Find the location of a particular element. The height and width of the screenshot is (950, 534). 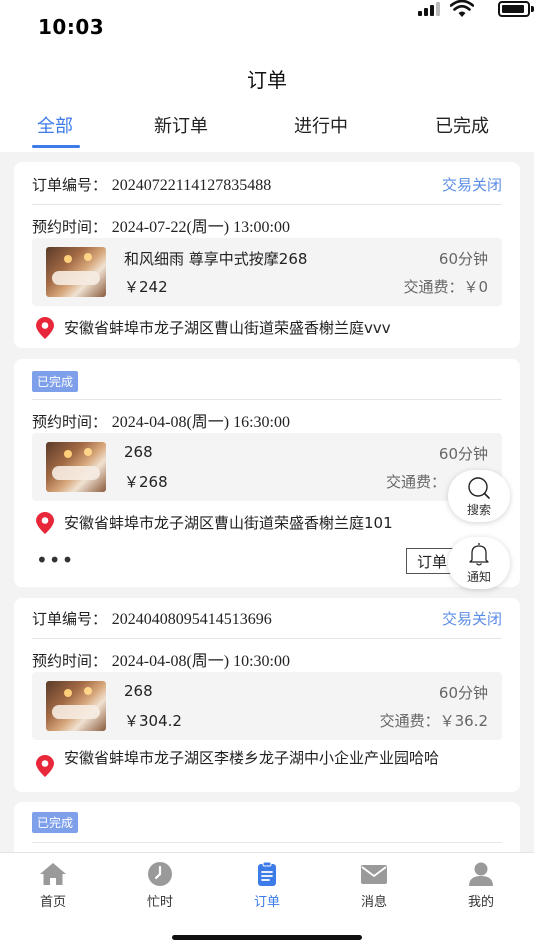

tabbar-item-busy: 忙时 is located at coordinates (160, 885).